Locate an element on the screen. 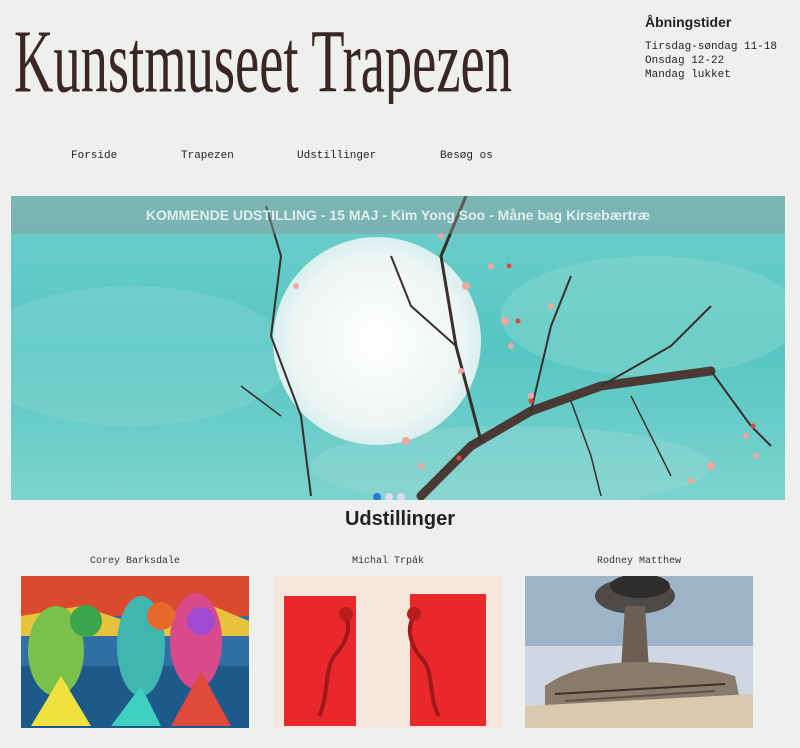  hours-line: Mandag lukket is located at coordinates (688, 75).